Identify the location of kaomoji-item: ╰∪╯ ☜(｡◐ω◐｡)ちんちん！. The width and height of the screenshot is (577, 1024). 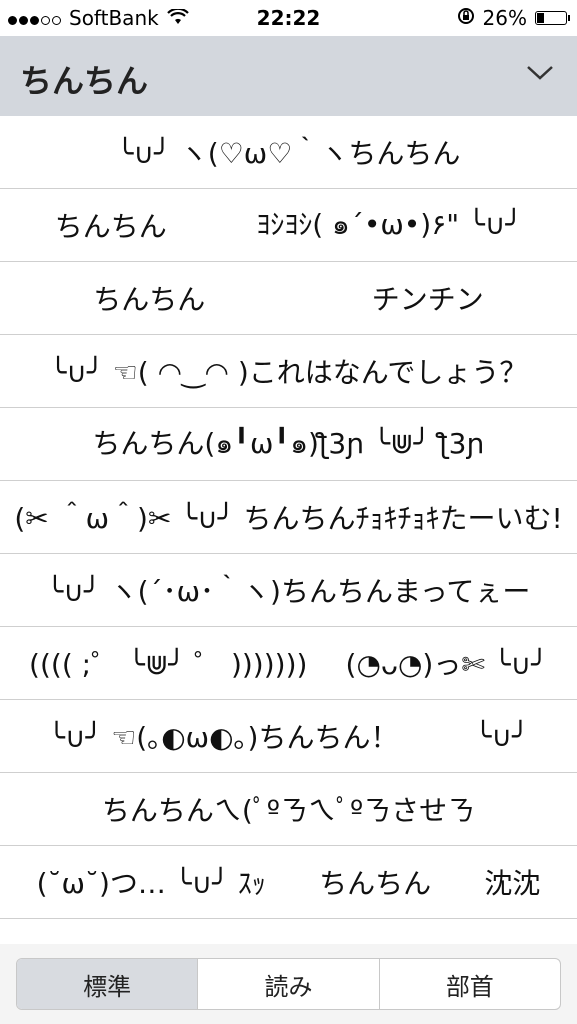
(223, 736).